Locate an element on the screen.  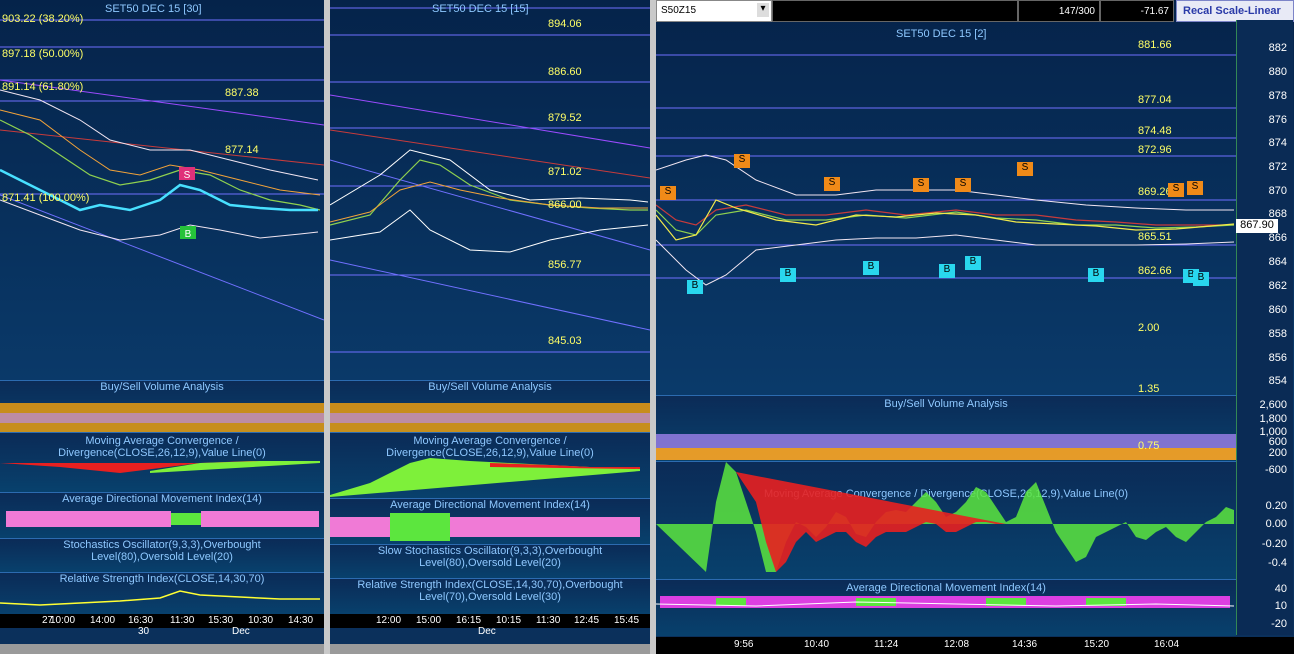
price-level: 881.66 is located at coordinates (1155, 45).